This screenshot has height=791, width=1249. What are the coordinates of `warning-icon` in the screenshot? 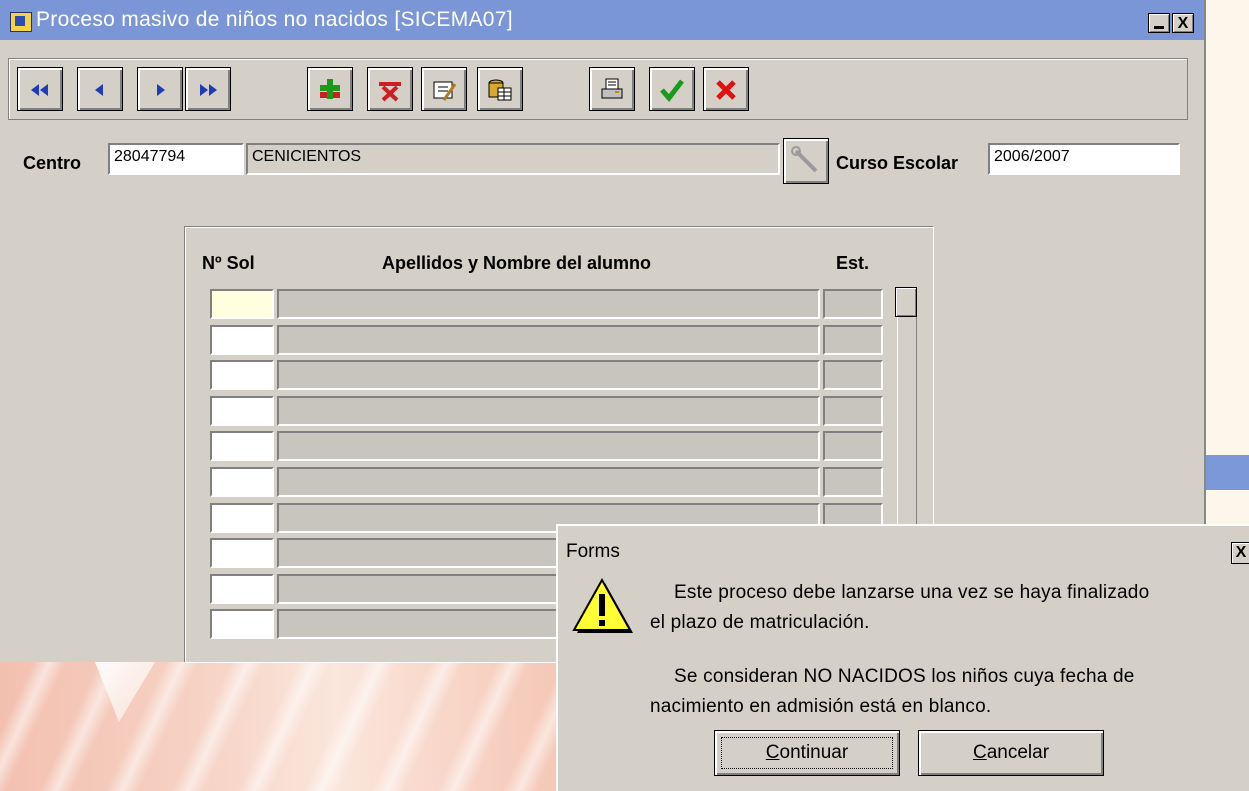 It's located at (602, 605).